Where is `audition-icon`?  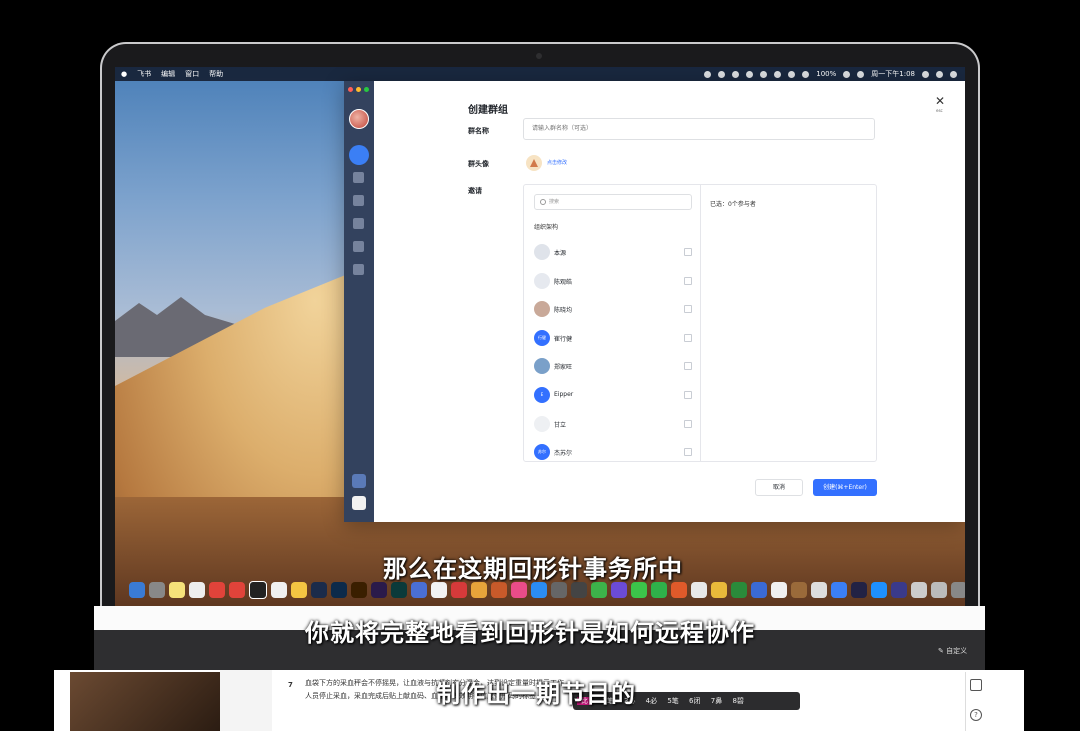 audition-icon is located at coordinates (399, 590).